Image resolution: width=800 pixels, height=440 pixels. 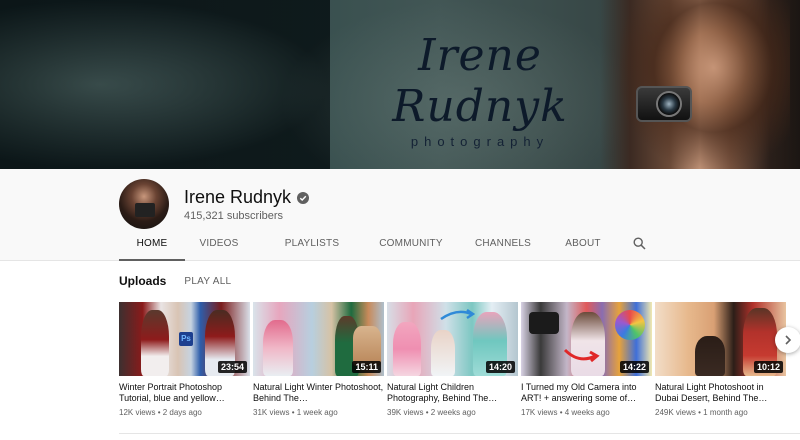 What do you see at coordinates (453, 412) in the screenshot?
I see `video-age: 2 weeks ago` at bounding box center [453, 412].